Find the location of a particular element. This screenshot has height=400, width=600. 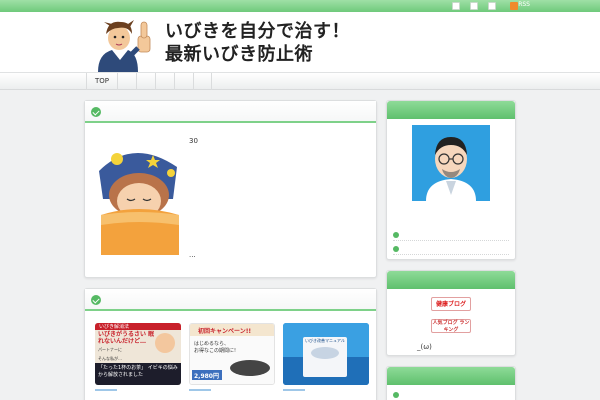

article-text: 30 is located at coordinates (193, 141).